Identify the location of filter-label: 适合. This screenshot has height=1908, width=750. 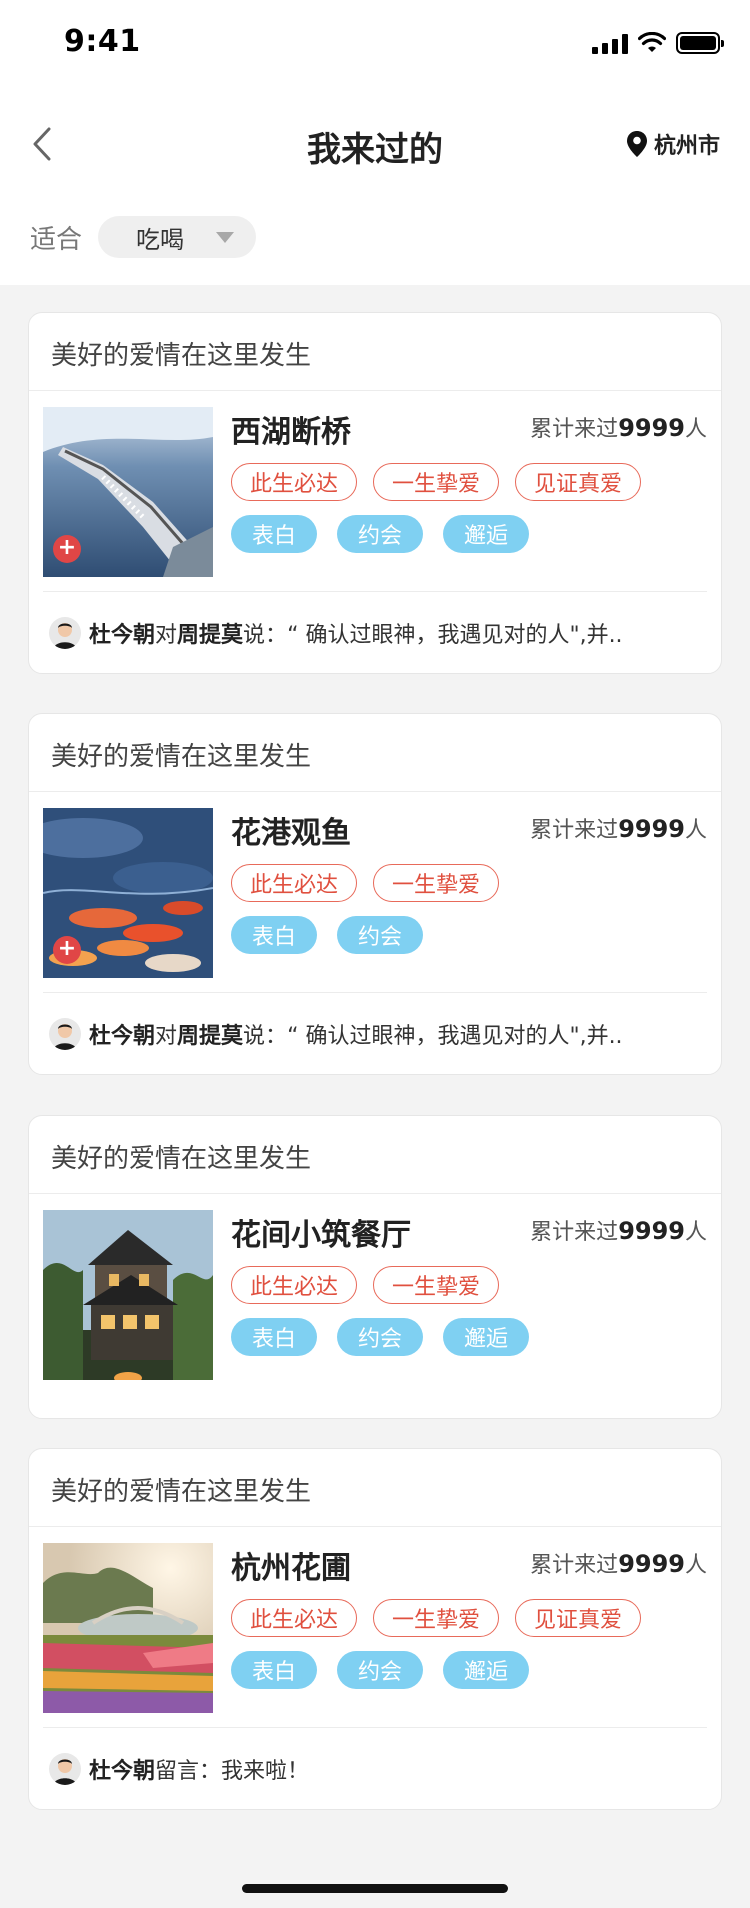
(56, 239).